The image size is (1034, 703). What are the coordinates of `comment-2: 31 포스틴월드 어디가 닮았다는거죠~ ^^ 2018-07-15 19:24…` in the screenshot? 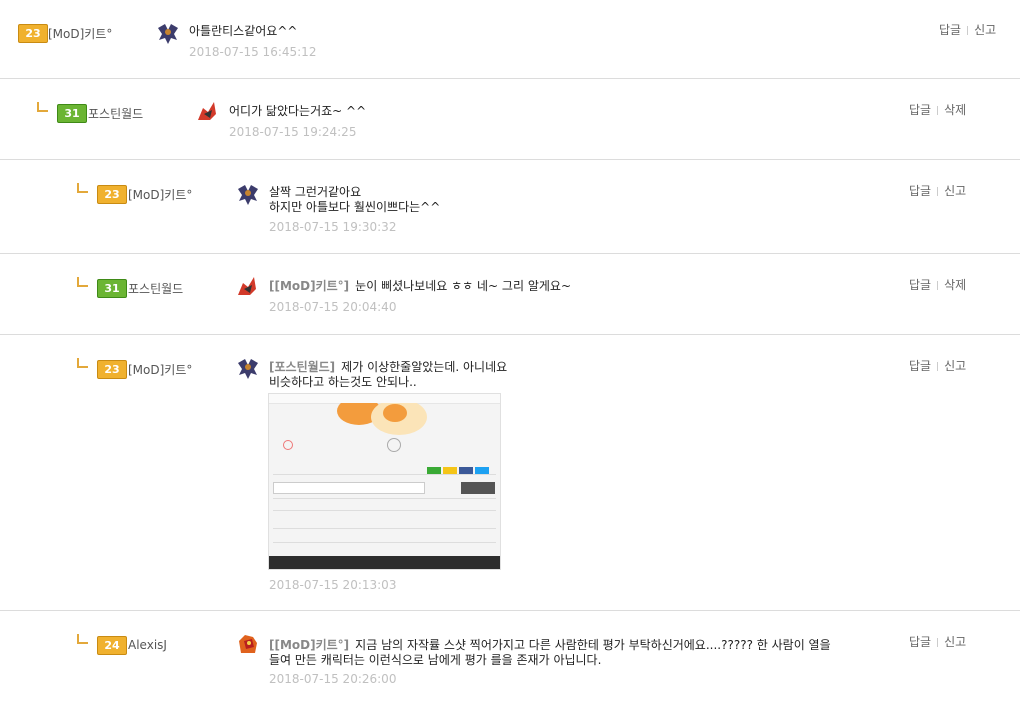 It's located at (510, 119).